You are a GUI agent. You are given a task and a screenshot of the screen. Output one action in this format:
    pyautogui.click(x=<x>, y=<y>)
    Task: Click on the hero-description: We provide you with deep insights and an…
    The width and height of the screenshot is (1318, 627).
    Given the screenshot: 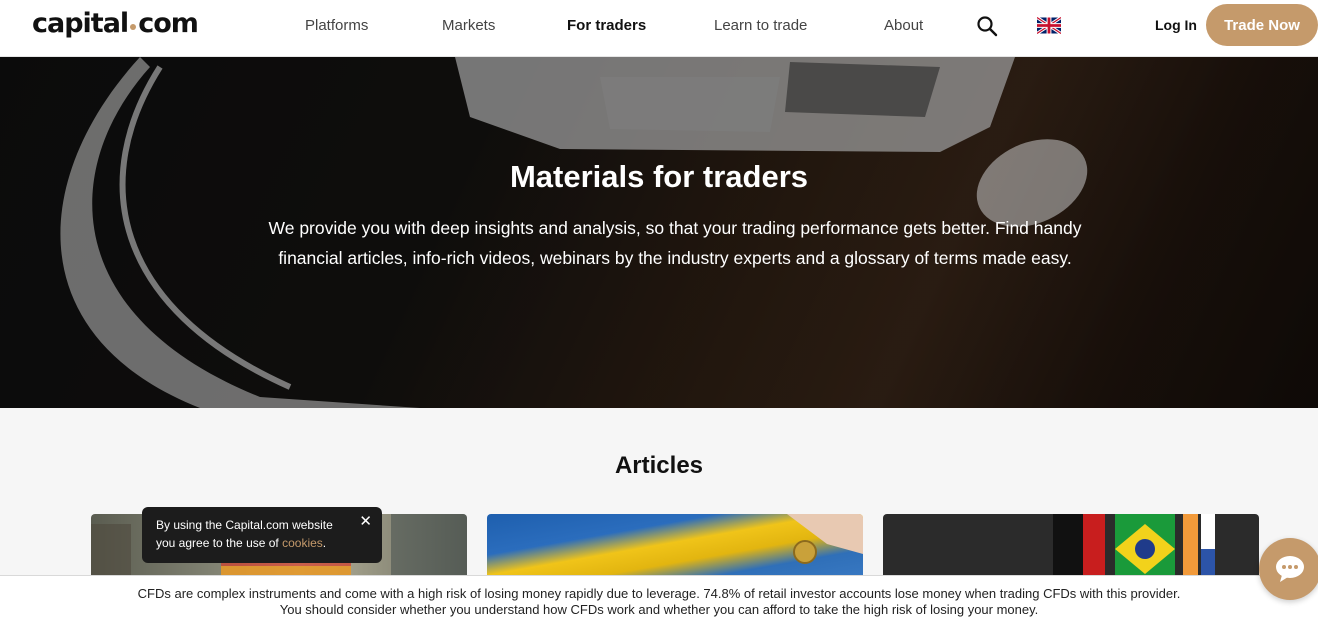 What is the action you would take?
    pyautogui.click(x=675, y=243)
    